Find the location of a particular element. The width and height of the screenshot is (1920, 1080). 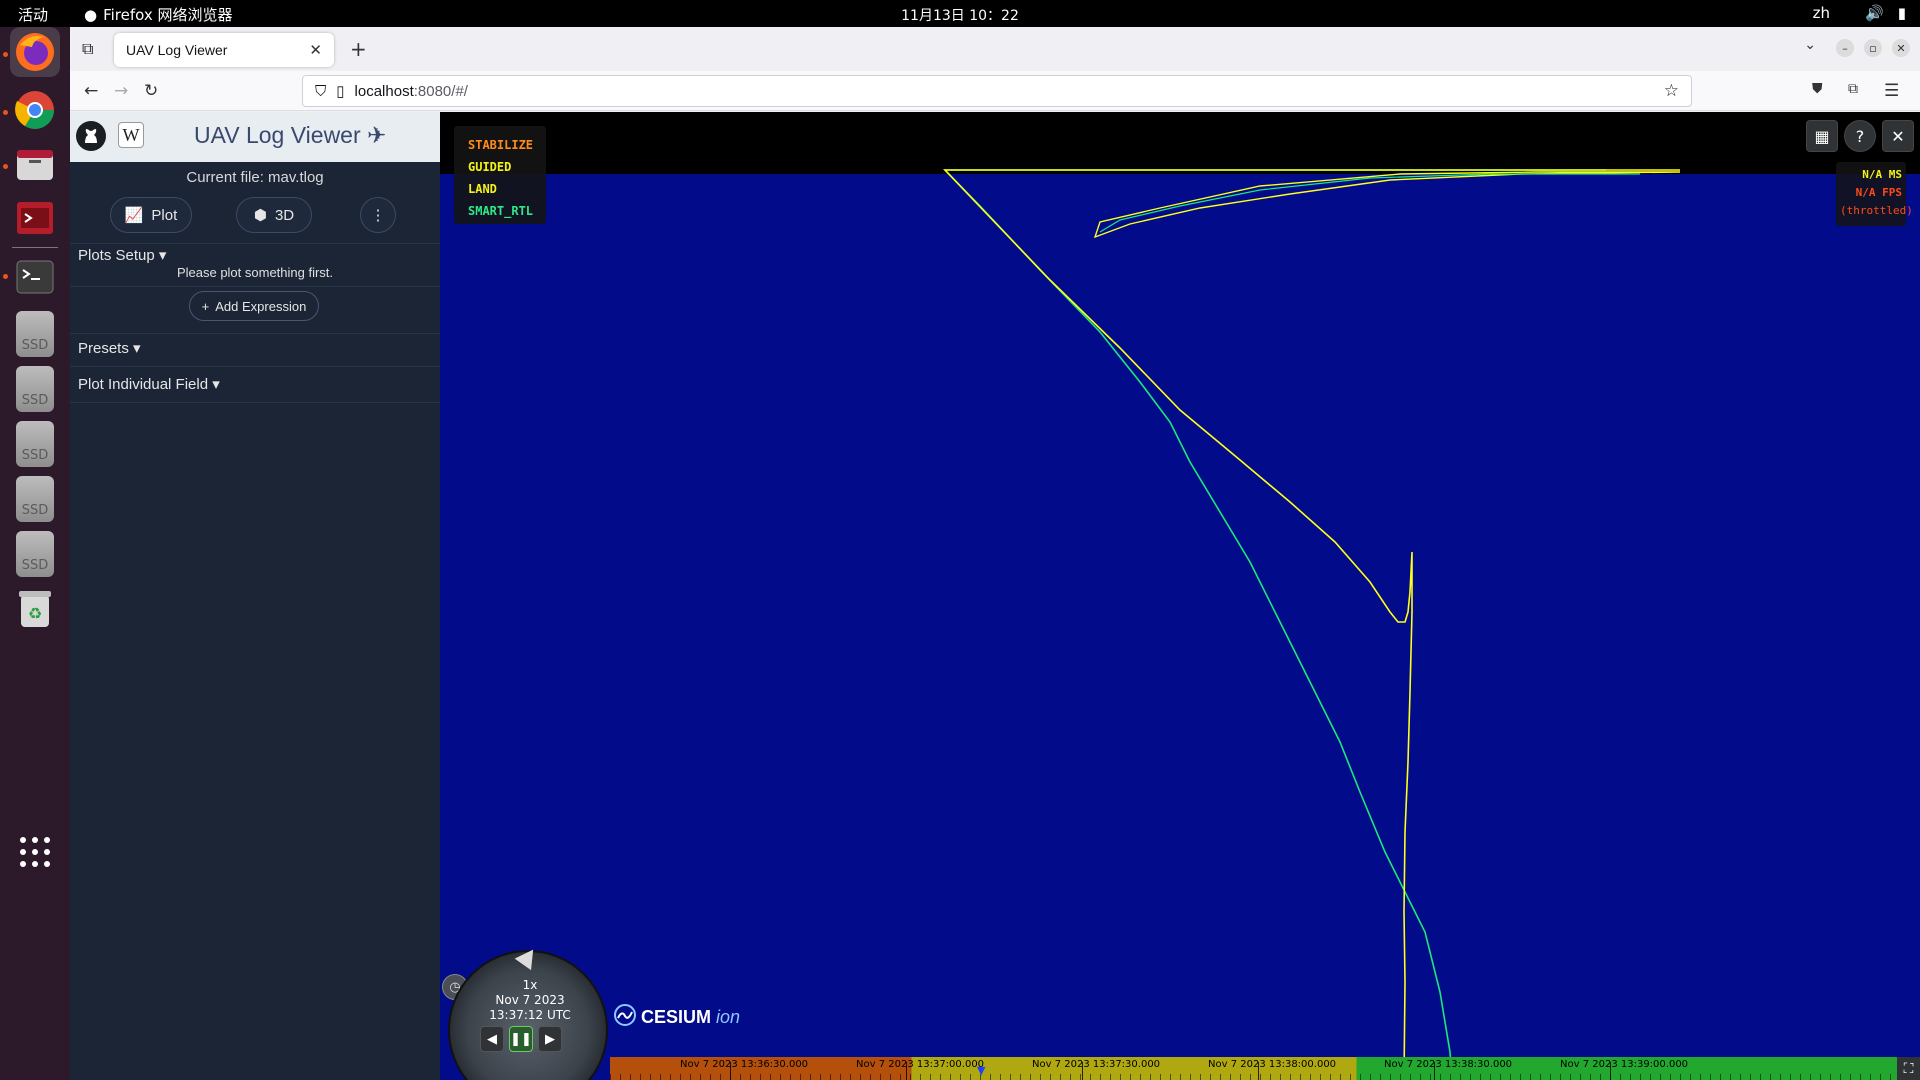

plot-individual-field-toggle: Plot Individual Field ▾ is located at coordinates (149, 384).